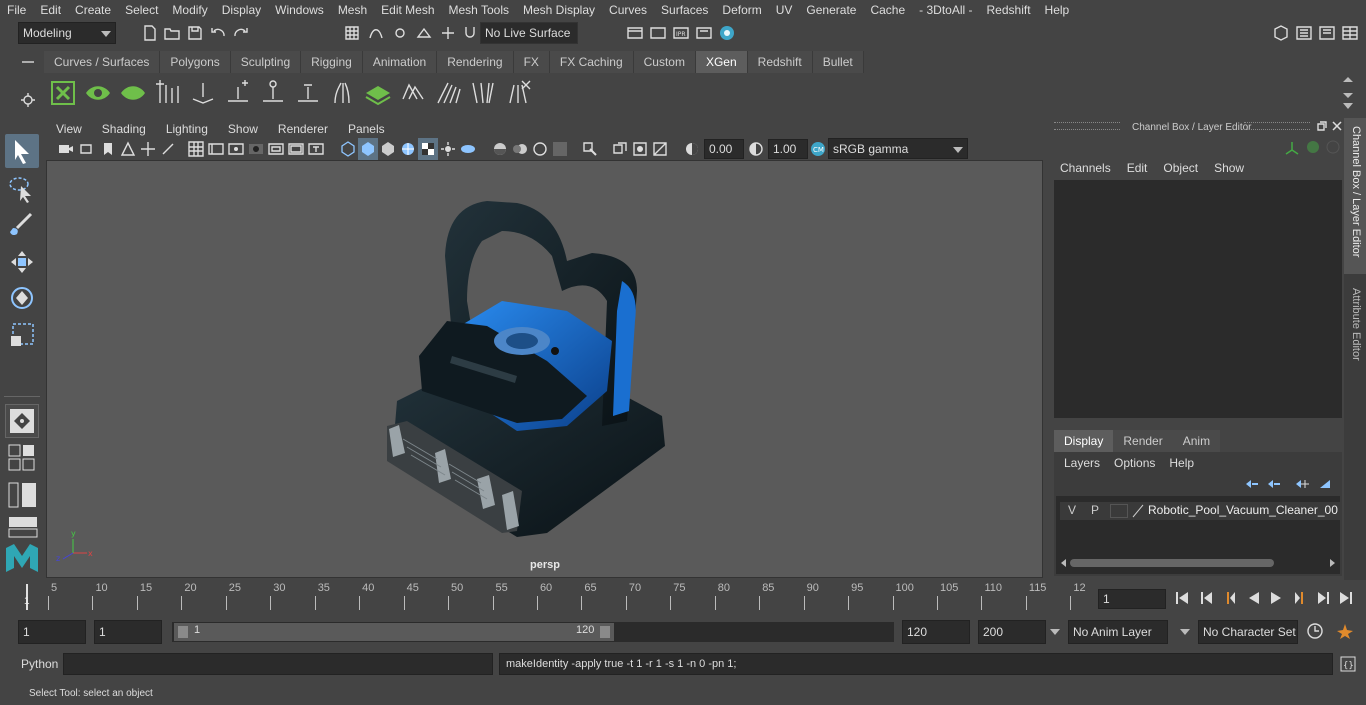  Describe the element at coordinates (98, 93) in the screenshot. I see `xgen-preview-icon` at that location.